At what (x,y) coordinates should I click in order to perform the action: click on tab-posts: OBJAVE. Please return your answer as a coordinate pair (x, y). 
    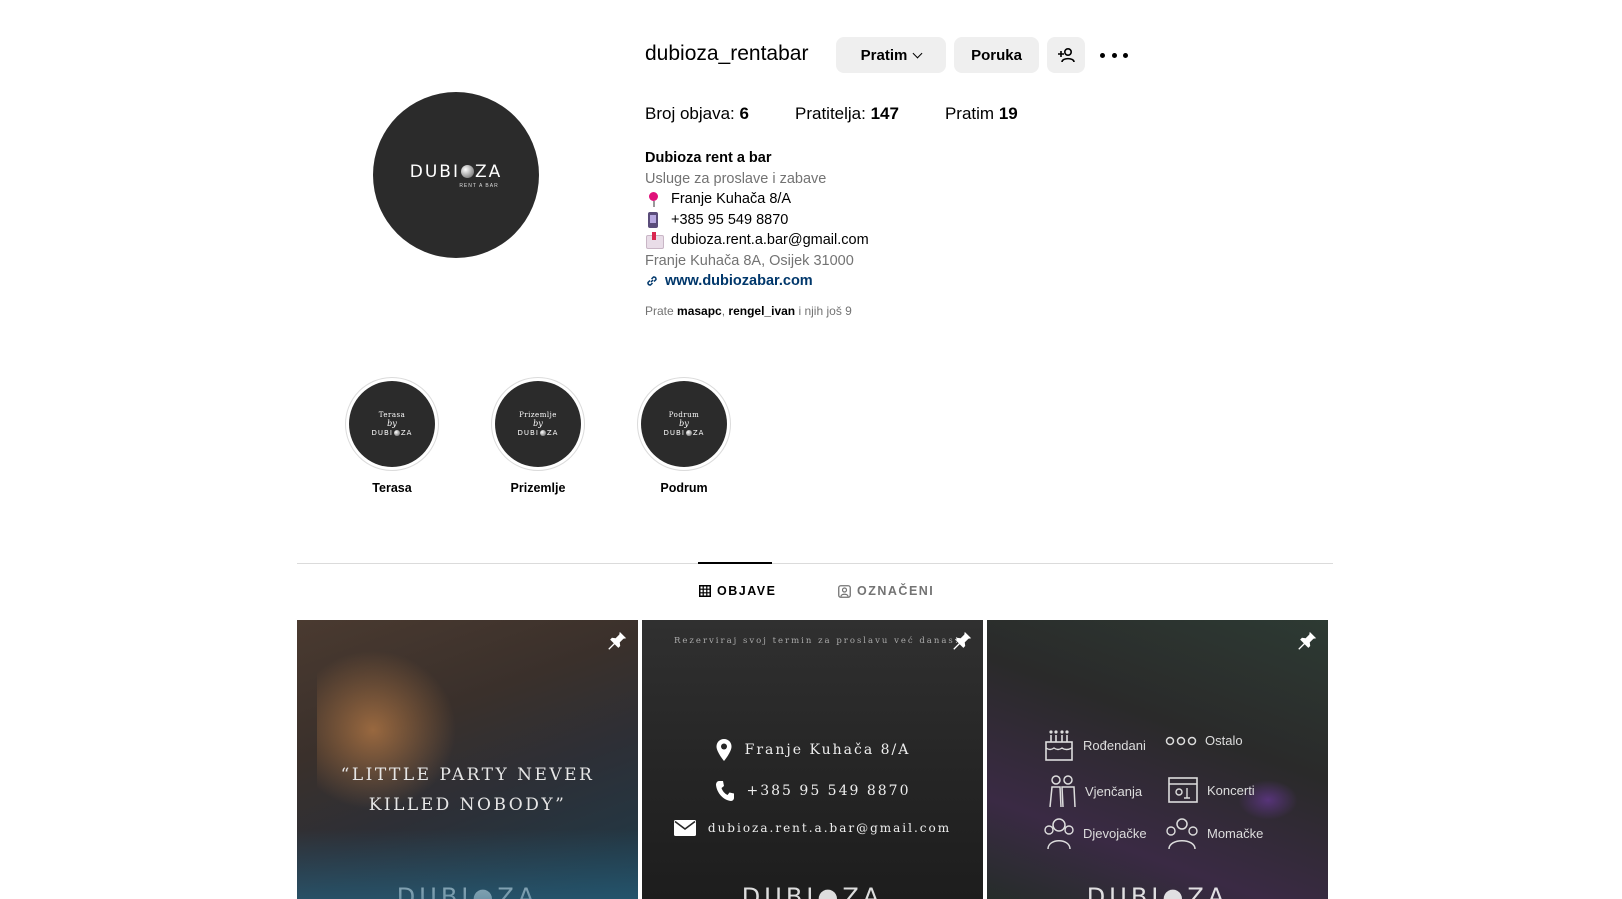
    Looking at the image, I should click on (737, 591).